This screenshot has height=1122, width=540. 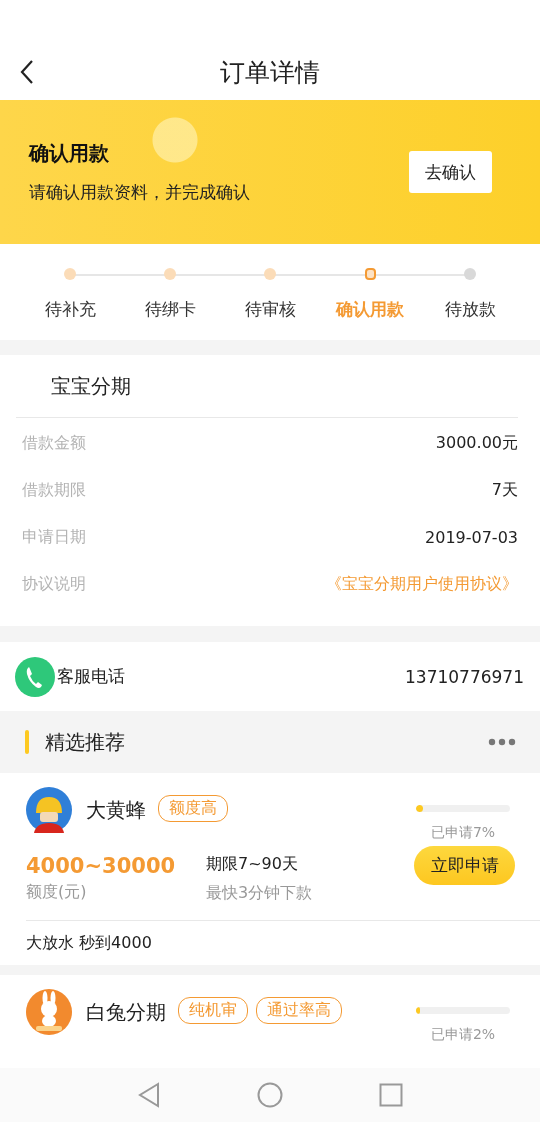 What do you see at coordinates (35, 676) in the screenshot?
I see `phone-icon` at bounding box center [35, 676].